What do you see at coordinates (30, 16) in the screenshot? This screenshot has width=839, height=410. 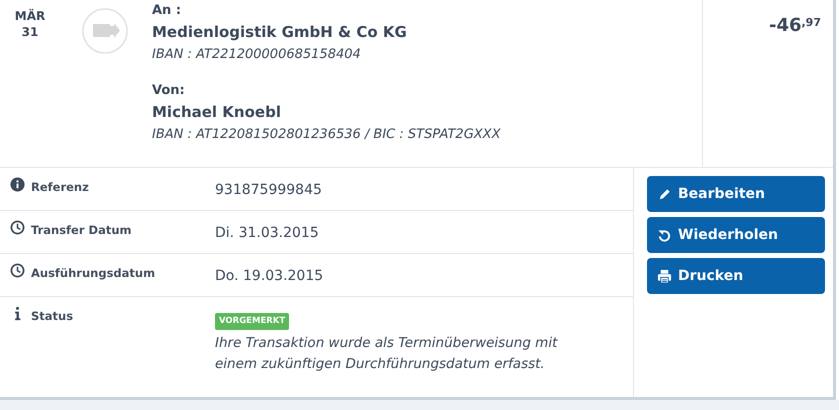 I see `date-month: MÄR` at bounding box center [30, 16].